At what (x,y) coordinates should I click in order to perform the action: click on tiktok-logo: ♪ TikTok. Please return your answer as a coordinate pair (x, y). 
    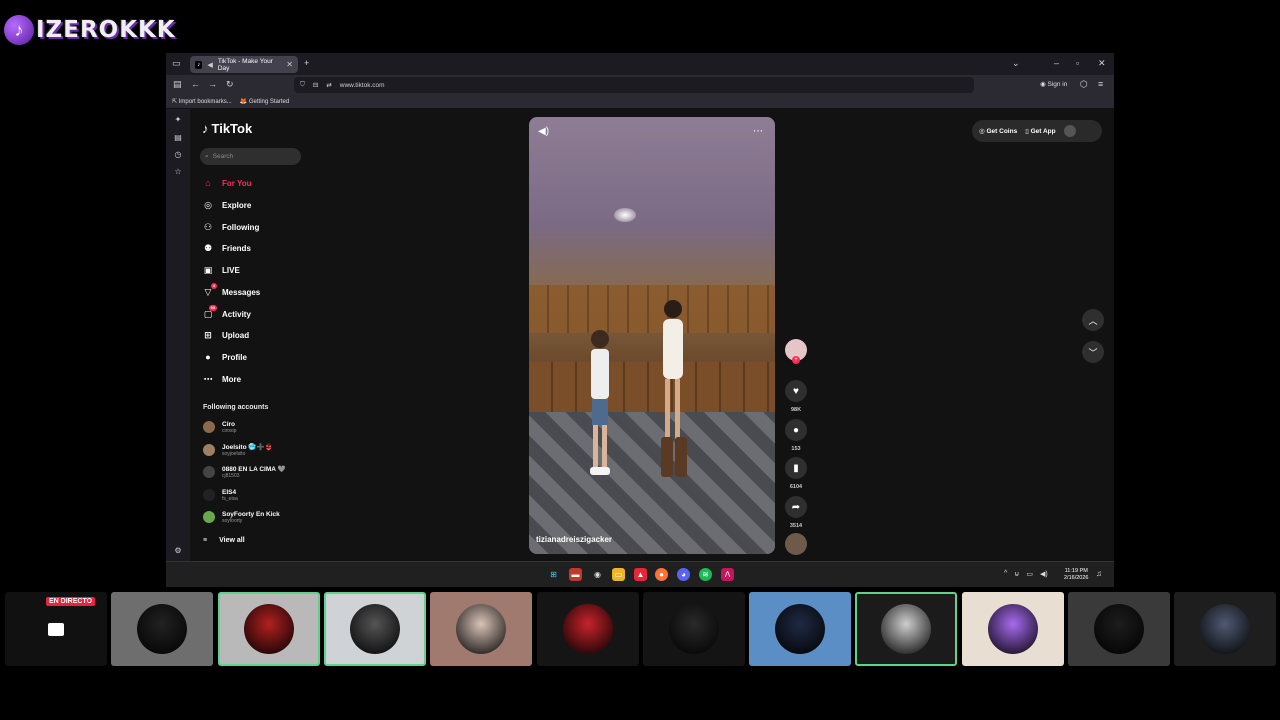
    Looking at the image, I should click on (227, 128).